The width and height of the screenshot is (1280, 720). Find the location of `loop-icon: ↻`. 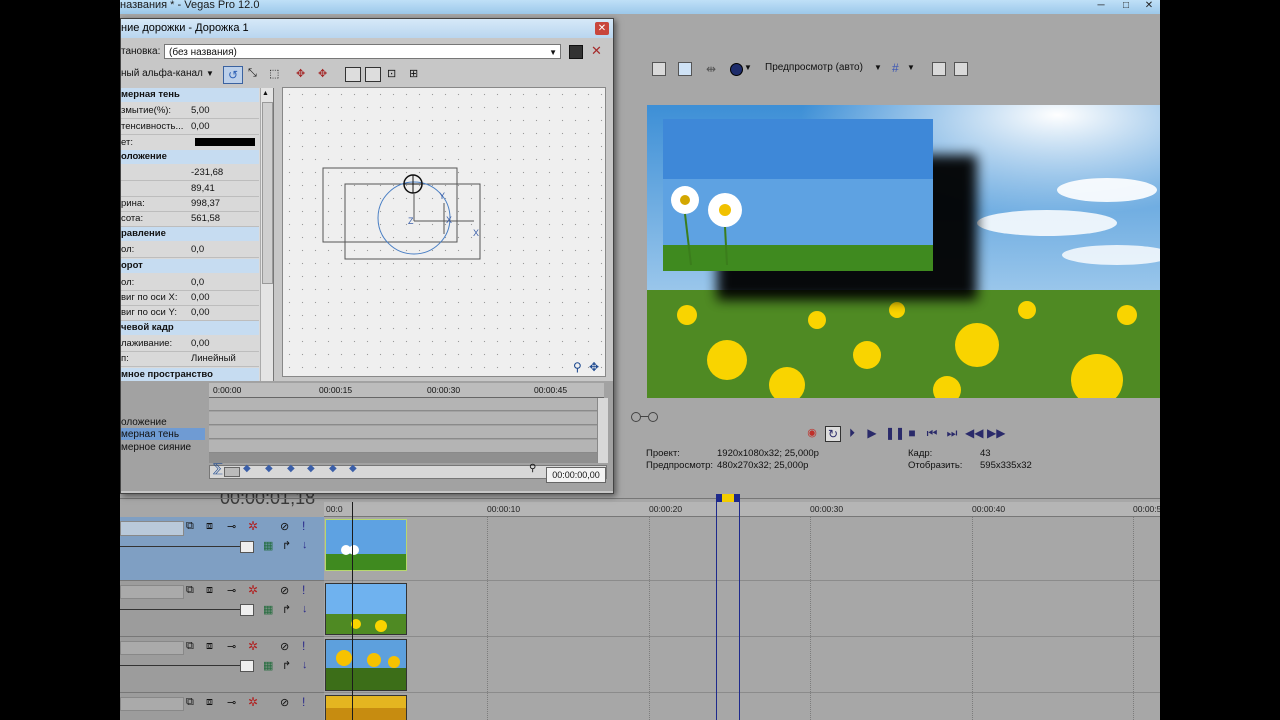

loop-icon: ↻ is located at coordinates (833, 434).